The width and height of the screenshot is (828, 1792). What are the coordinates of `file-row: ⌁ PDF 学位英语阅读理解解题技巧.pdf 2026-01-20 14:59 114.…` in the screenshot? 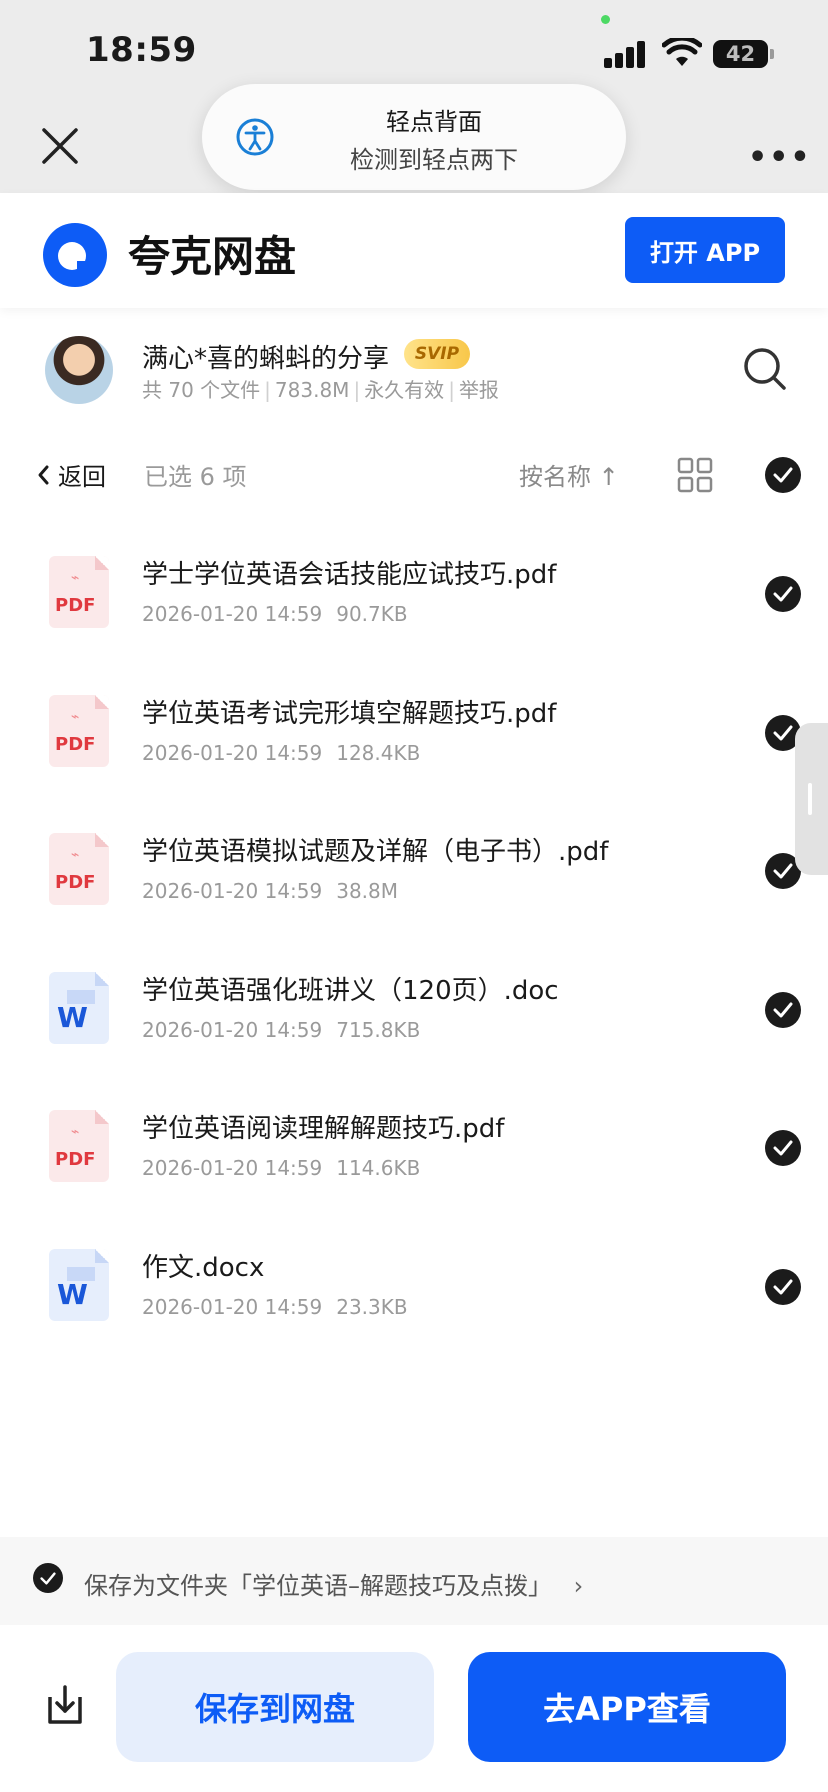 It's located at (414, 1151).